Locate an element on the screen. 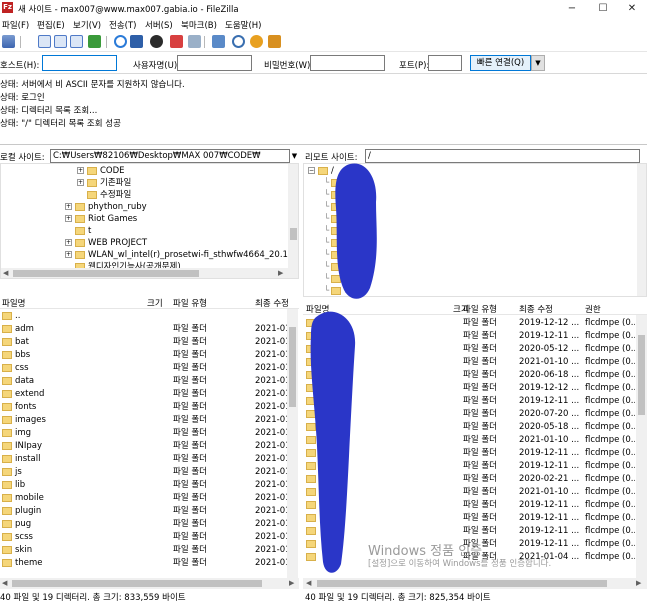 The height and width of the screenshot is (604, 647). local-tree-vscrollbar is located at coordinates (293, 216).